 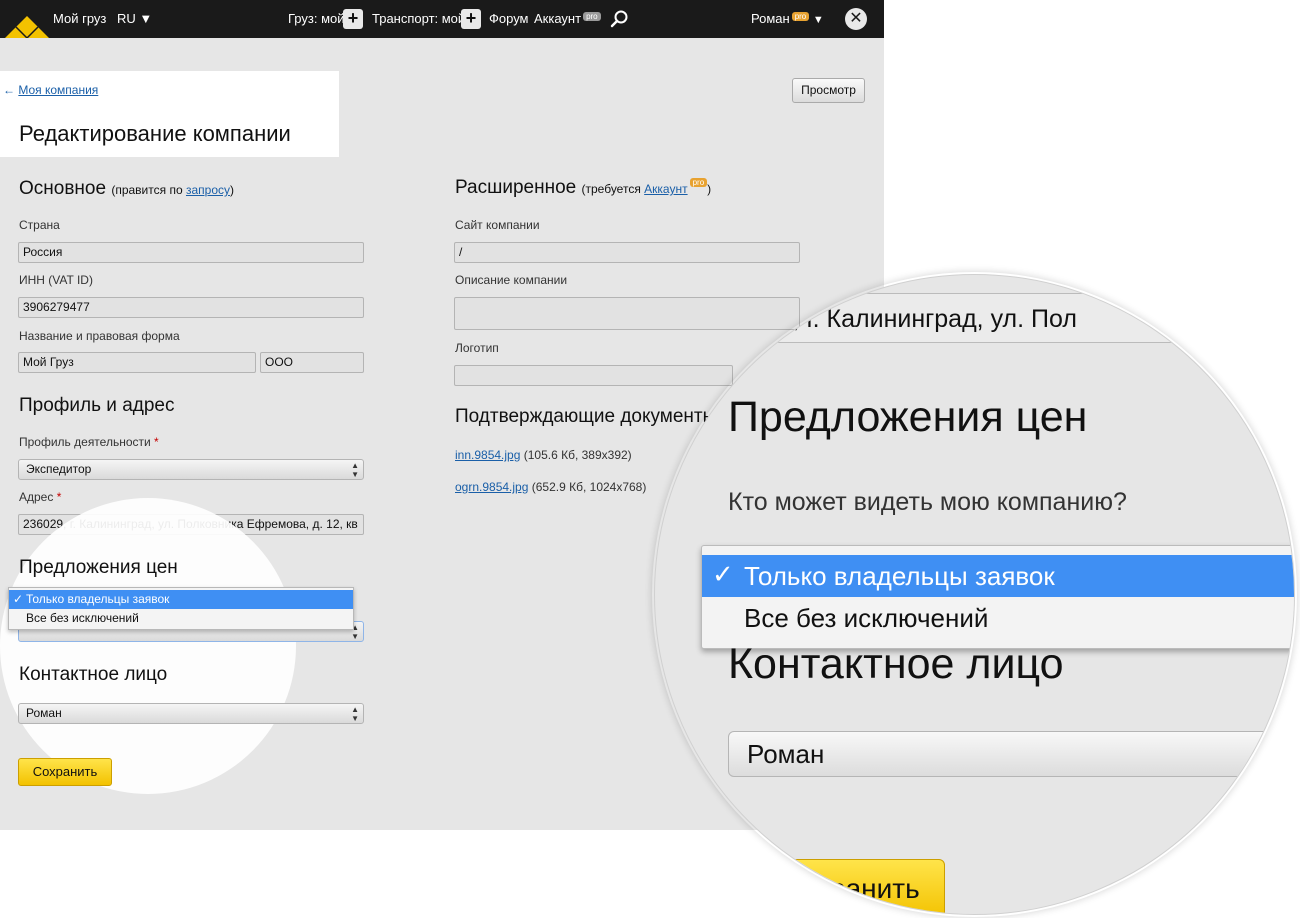 I want to click on zoomed-option-owners: ✓ Только владельцы заявок, so click(x=998, y=576).